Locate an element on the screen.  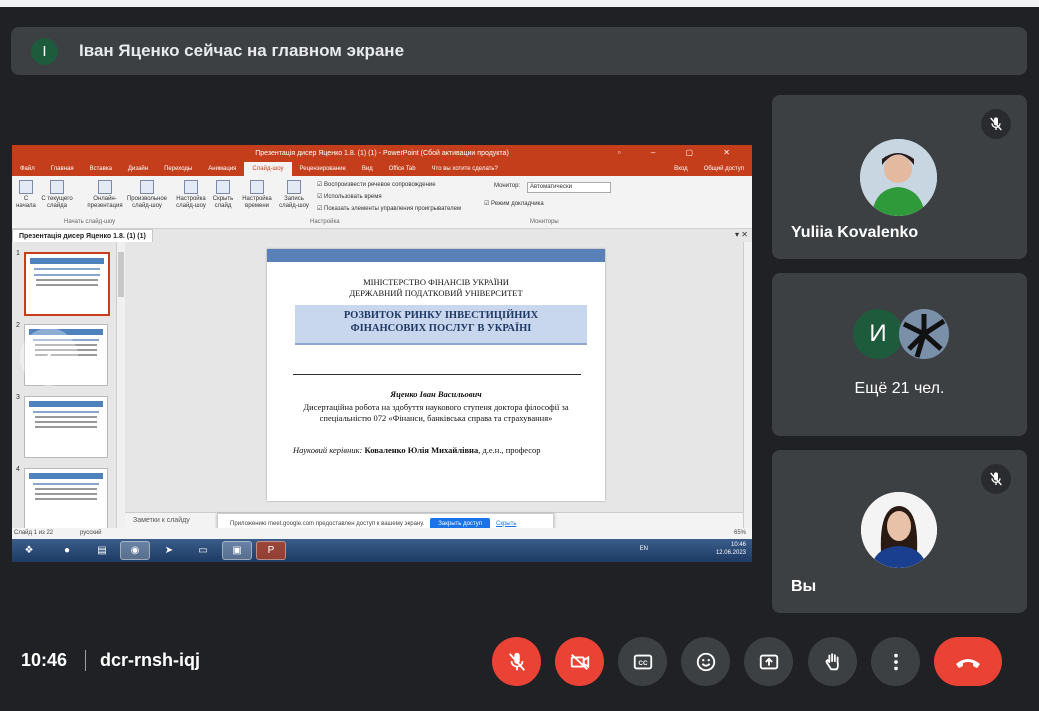
self-tile: Вы is located at coordinates (899, 531).